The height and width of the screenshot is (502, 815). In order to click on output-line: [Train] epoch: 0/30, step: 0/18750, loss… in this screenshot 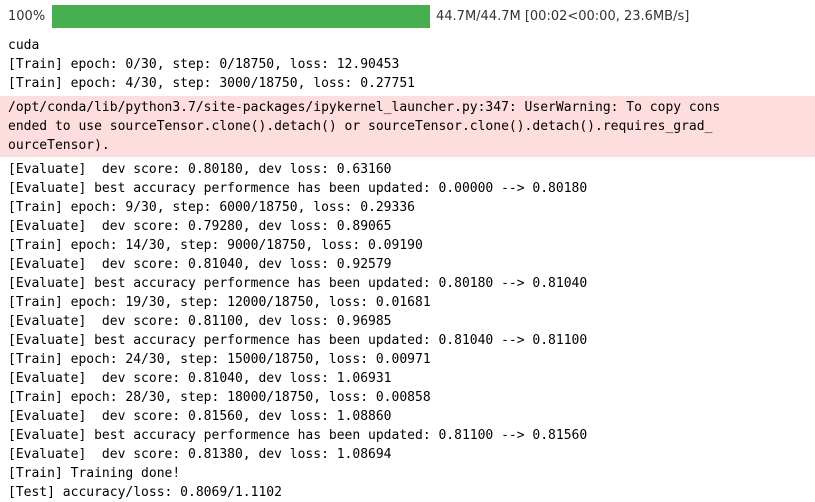, I will do `click(204, 64)`.